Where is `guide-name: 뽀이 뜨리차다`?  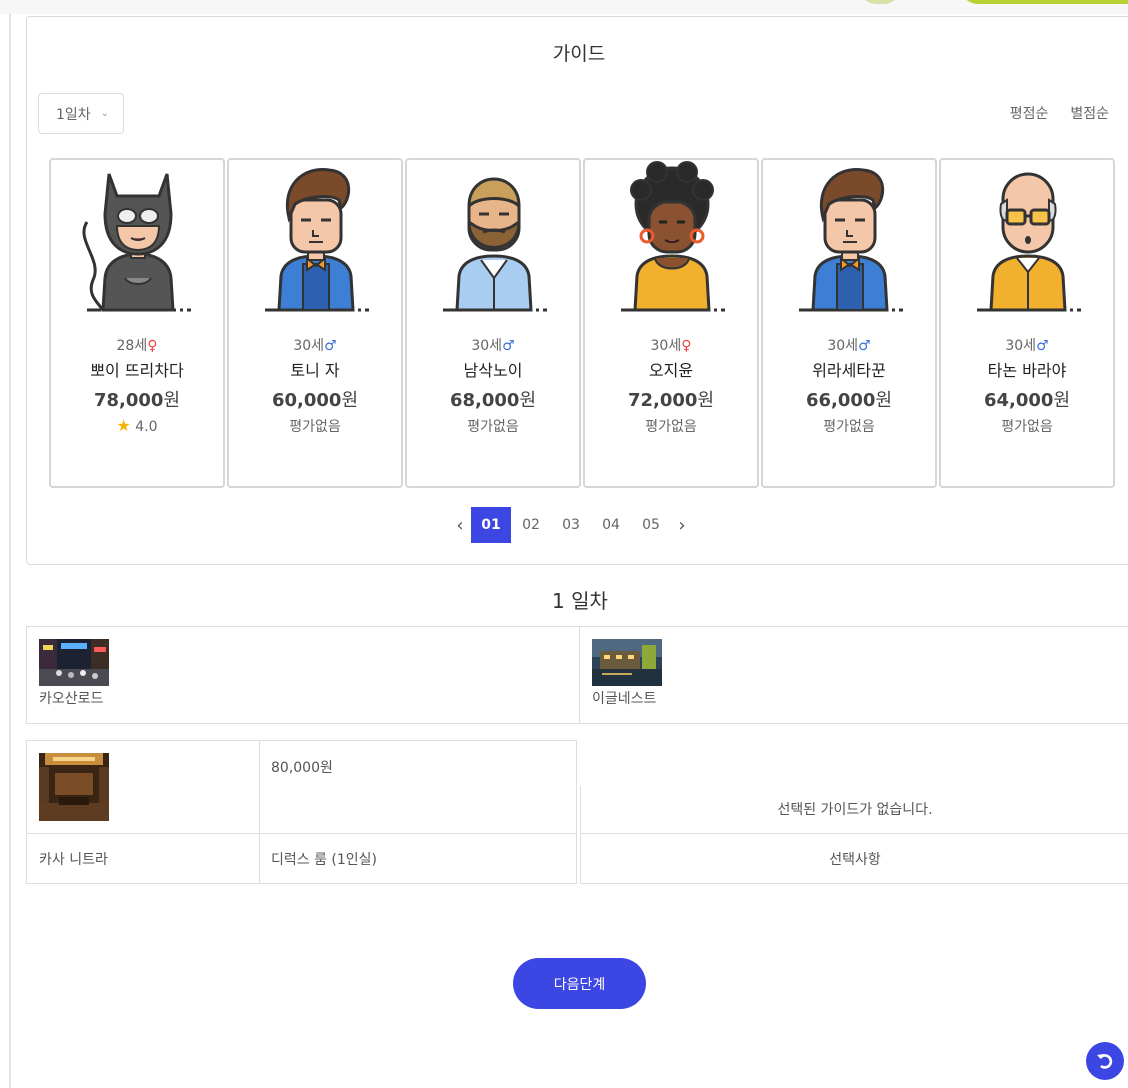
guide-name: 뽀이 뜨리차다 is located at coordinates (137, 370).